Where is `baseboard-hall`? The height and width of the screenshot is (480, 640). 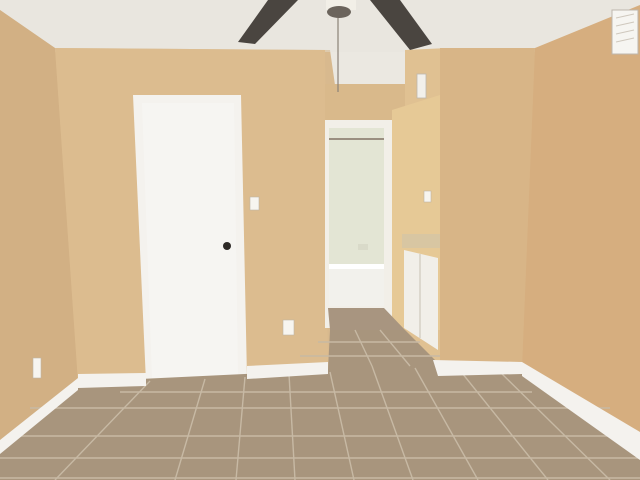
baseboard-hall is located at coordinates (477, 368).